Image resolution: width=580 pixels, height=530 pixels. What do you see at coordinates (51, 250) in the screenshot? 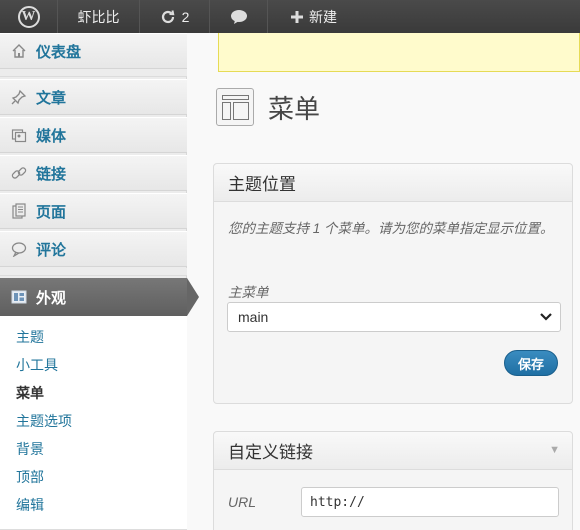
I see `menu-label-comments: 评论` at bounding box center [51, 250].